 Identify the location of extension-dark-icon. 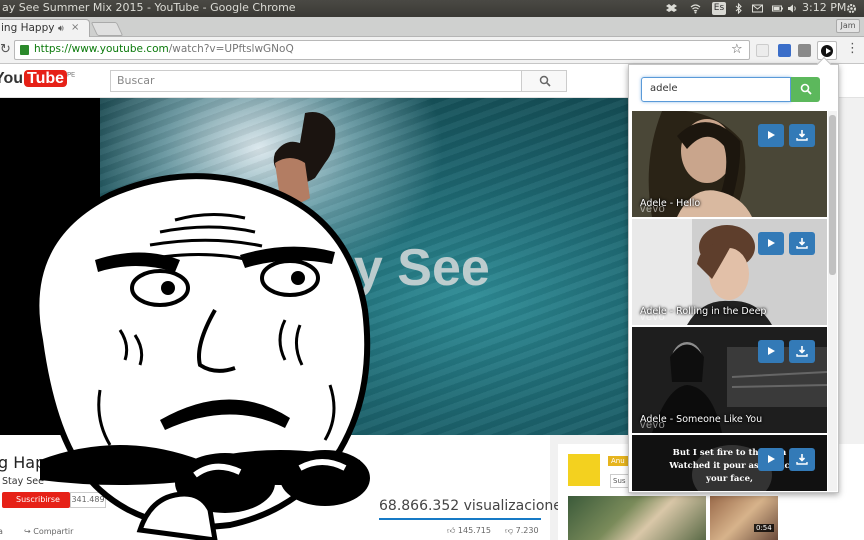
(804, 50).